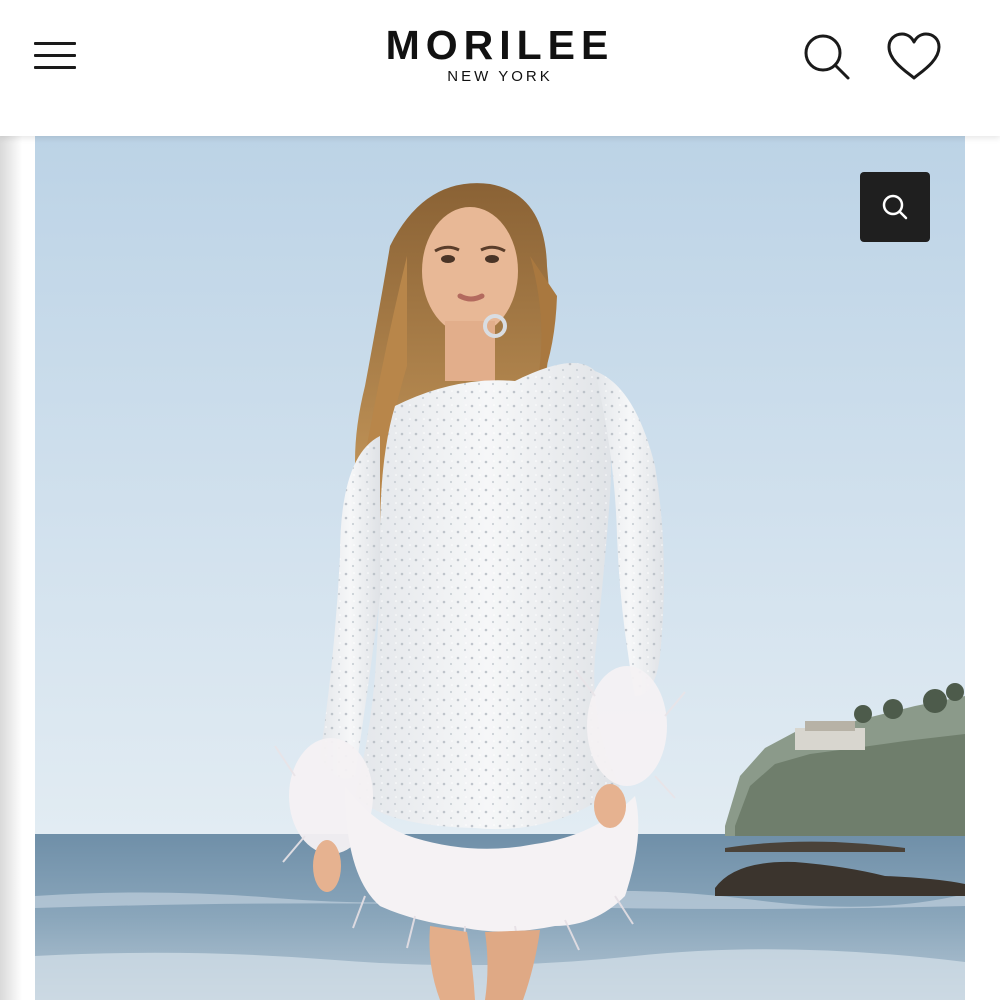  I want to click on zoom-search-icon, so click(895, 207).